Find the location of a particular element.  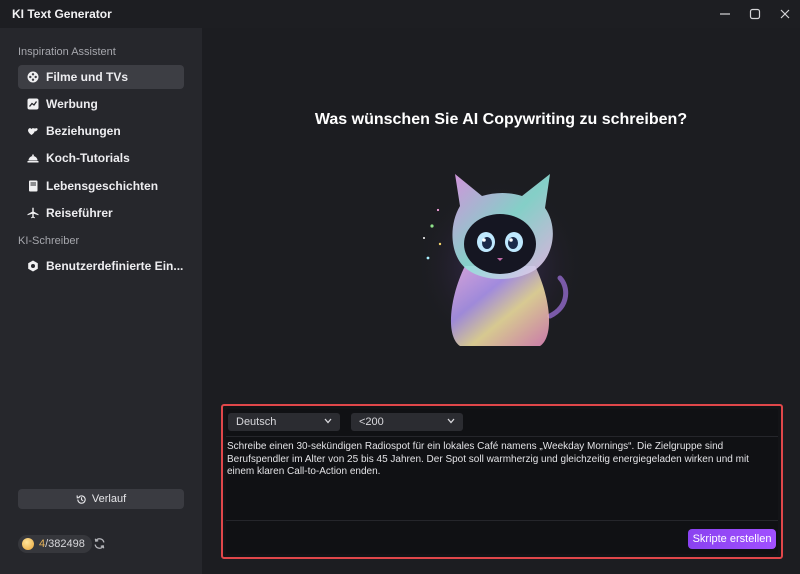

close-icon is located at coordinates (785, 14).